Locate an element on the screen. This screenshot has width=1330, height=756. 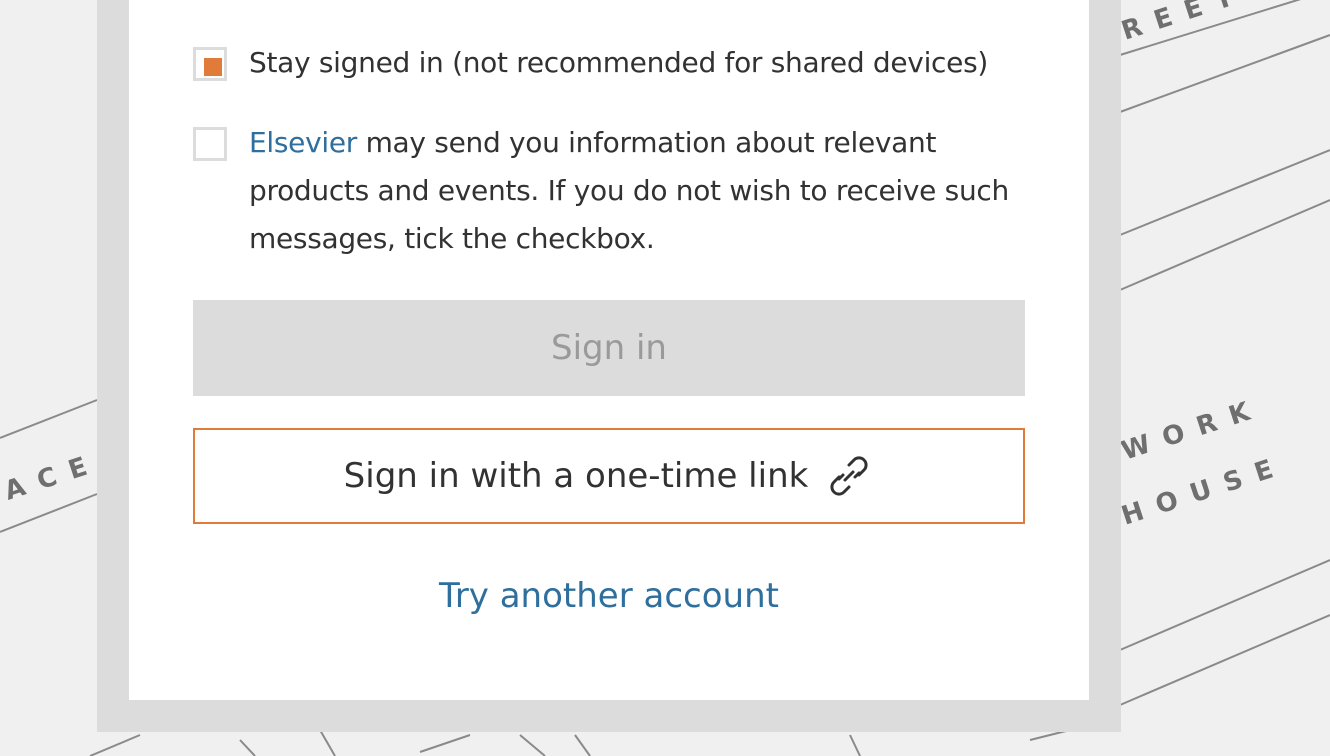
sign-in-button-label: Sign in is located at coordinates (609, 348).